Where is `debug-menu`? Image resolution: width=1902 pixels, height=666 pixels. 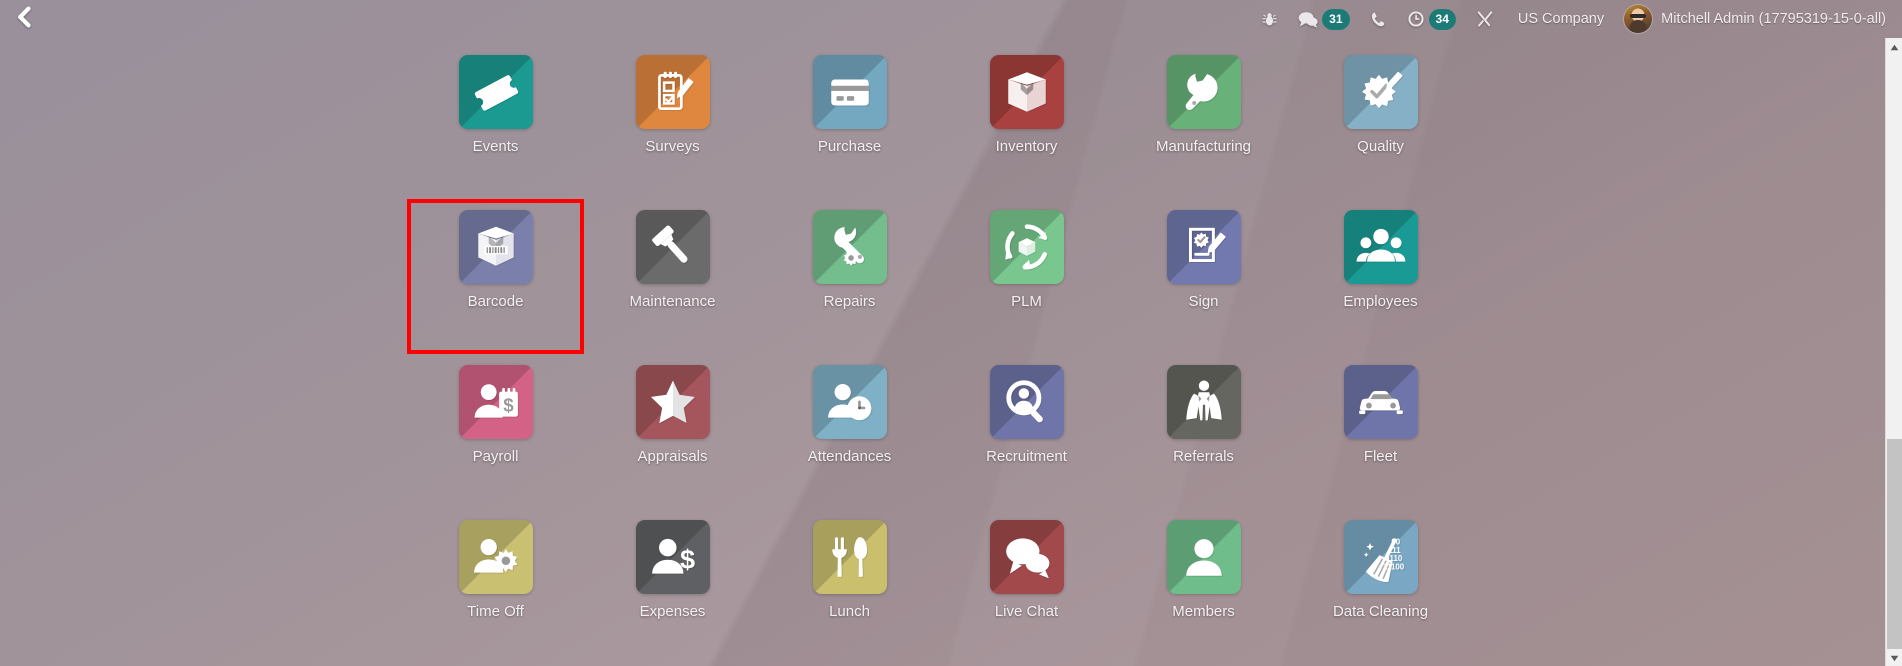 debug-menu is located at coordinates (1269, 19).